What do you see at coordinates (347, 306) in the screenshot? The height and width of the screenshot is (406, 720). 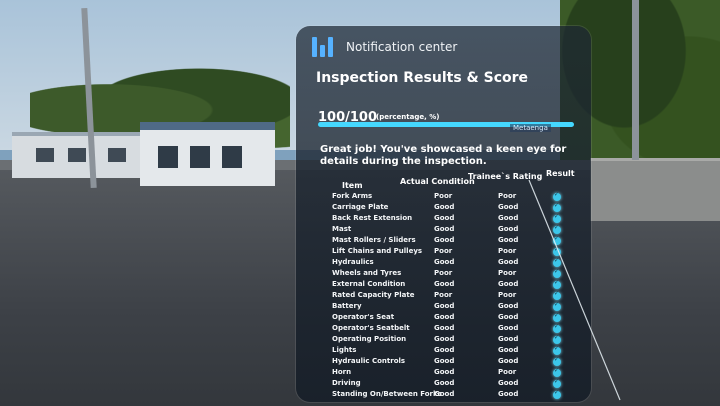 I see `item-cell: Battery` at bounding box center [347, 306].